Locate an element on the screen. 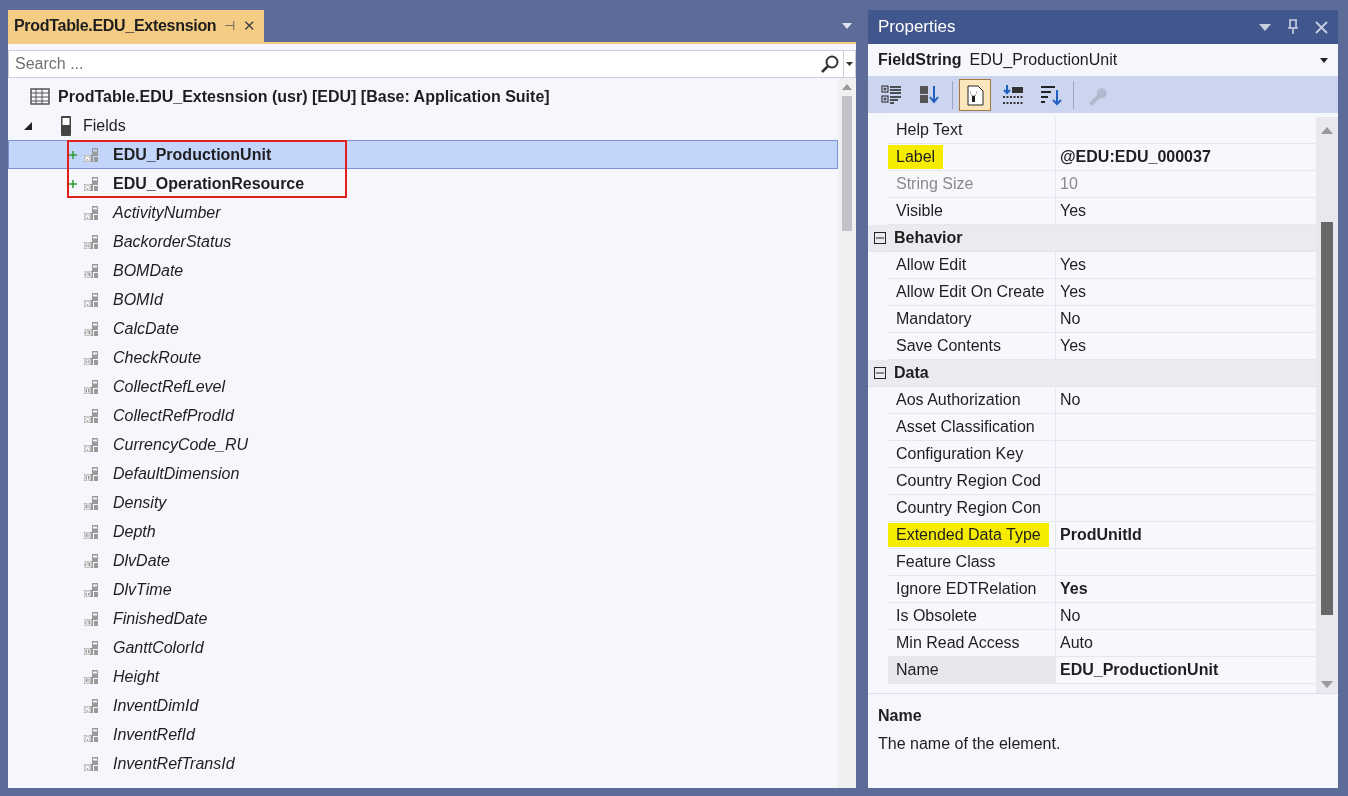 This screenshot has height=796, width=1348. document-tab: ProdTable.EDU_Extesnsion ⊣ ✕ is located at coordinates (136, 26).